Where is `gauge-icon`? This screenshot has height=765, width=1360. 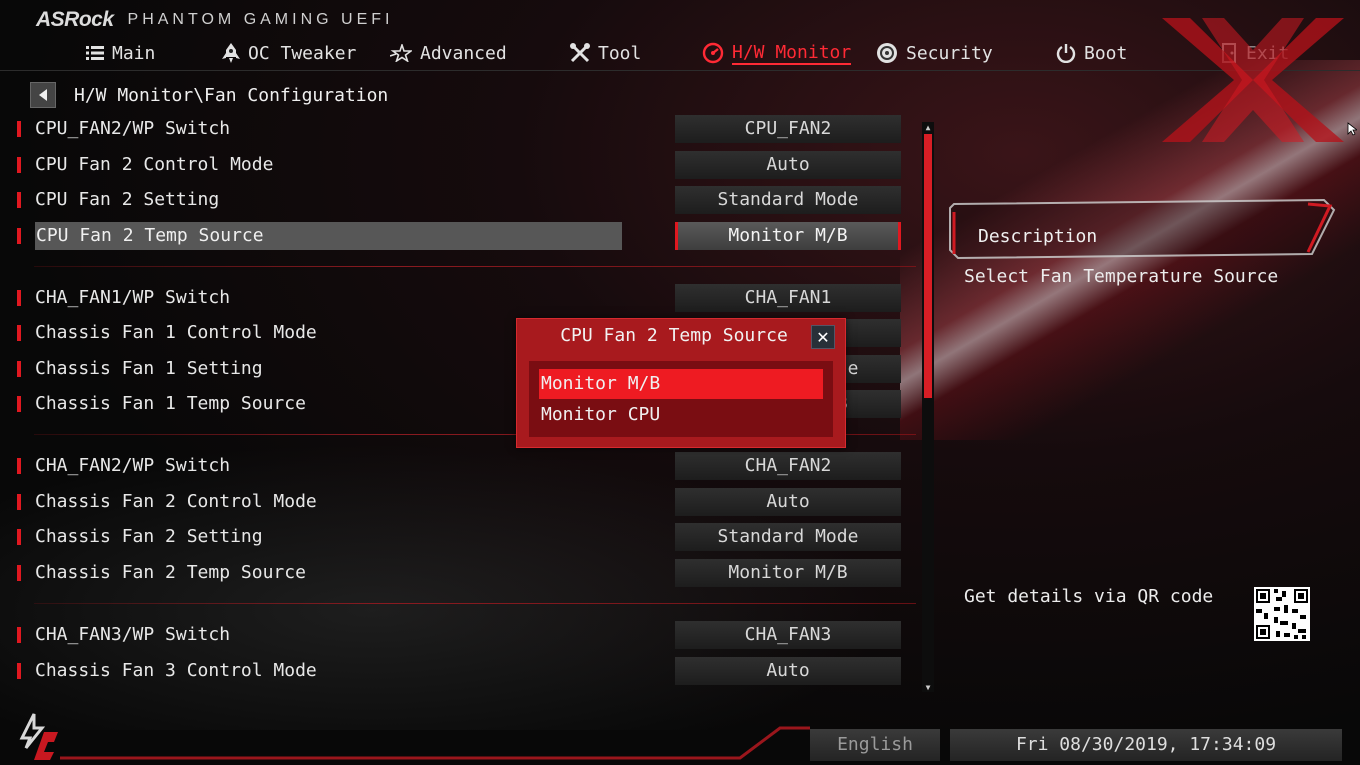 gauge-icon is located at coordinates (713, 53).